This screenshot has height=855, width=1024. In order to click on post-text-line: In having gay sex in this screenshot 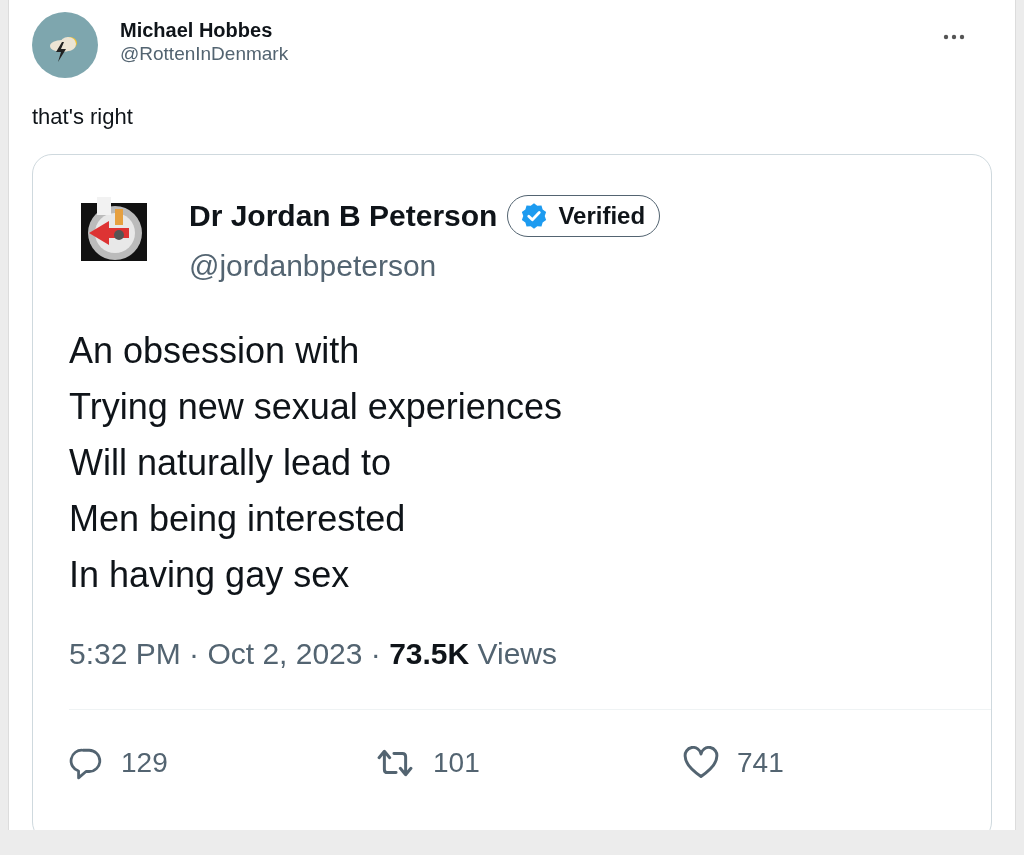, I will do `click(209, 575)`.